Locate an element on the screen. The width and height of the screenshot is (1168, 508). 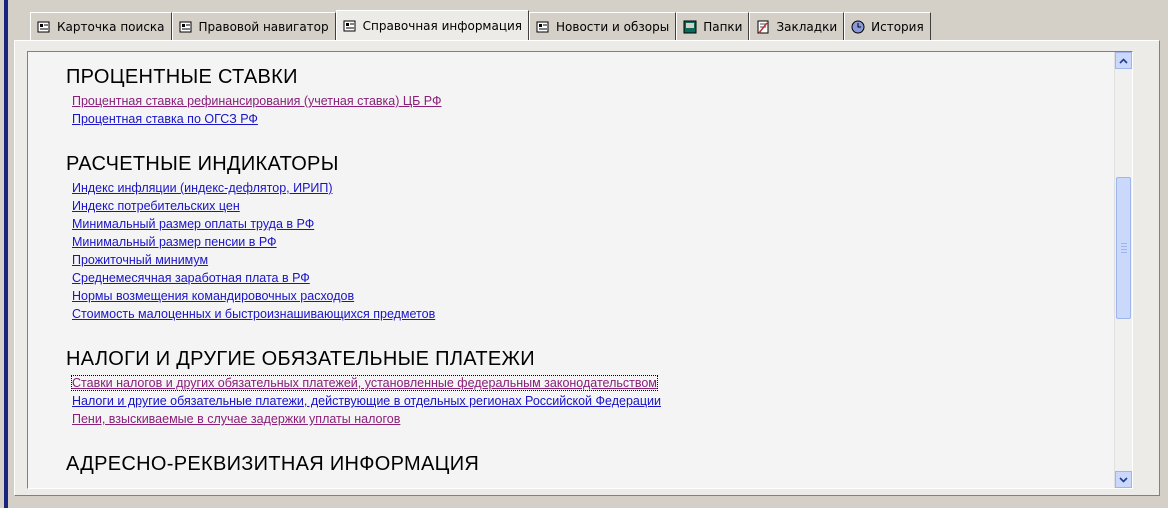
tab-label: Новости и обзоры is located at coordinates (613, 26).